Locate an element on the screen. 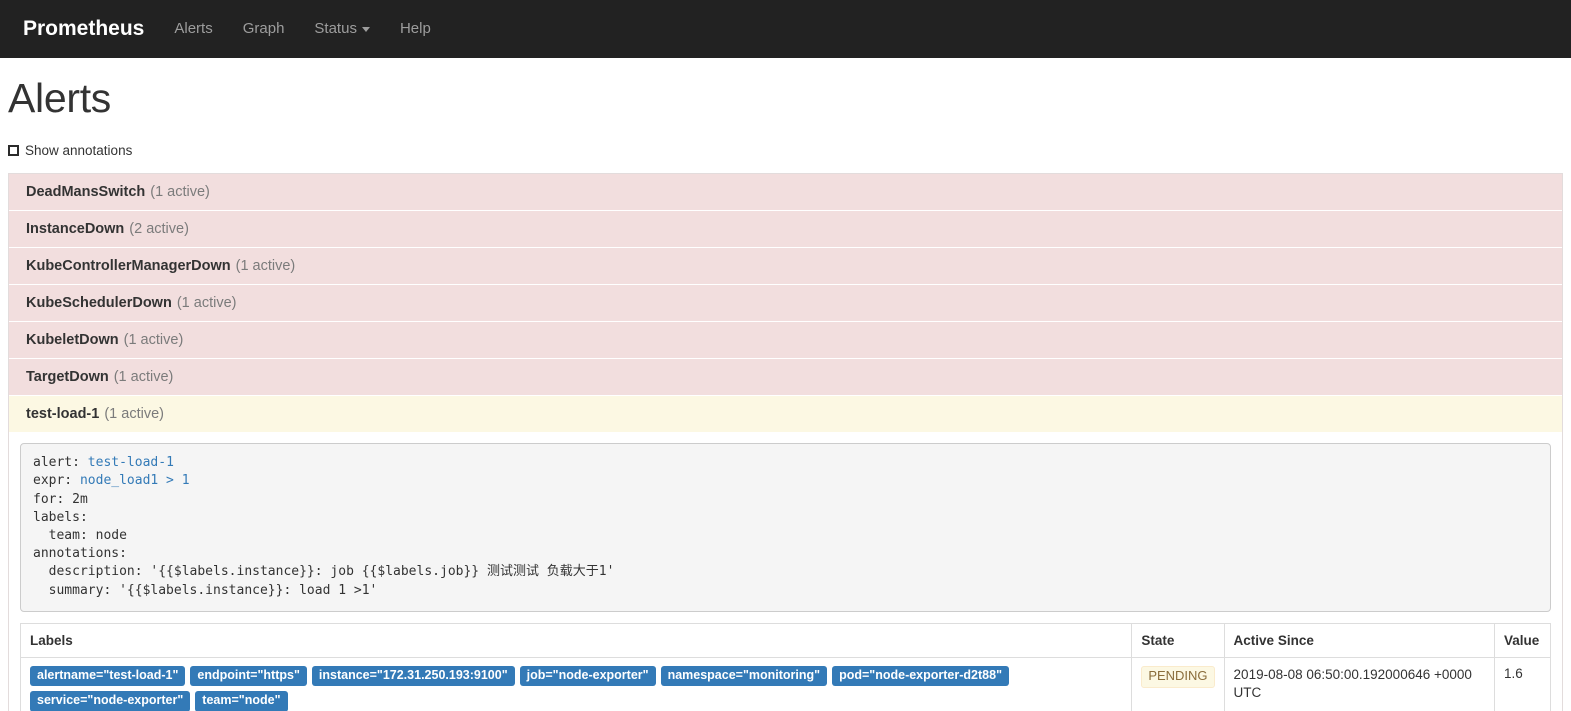 The width and height of the screenshot is (1571, 711). cell-state: PENDING is located at coordinates (1178, 683).